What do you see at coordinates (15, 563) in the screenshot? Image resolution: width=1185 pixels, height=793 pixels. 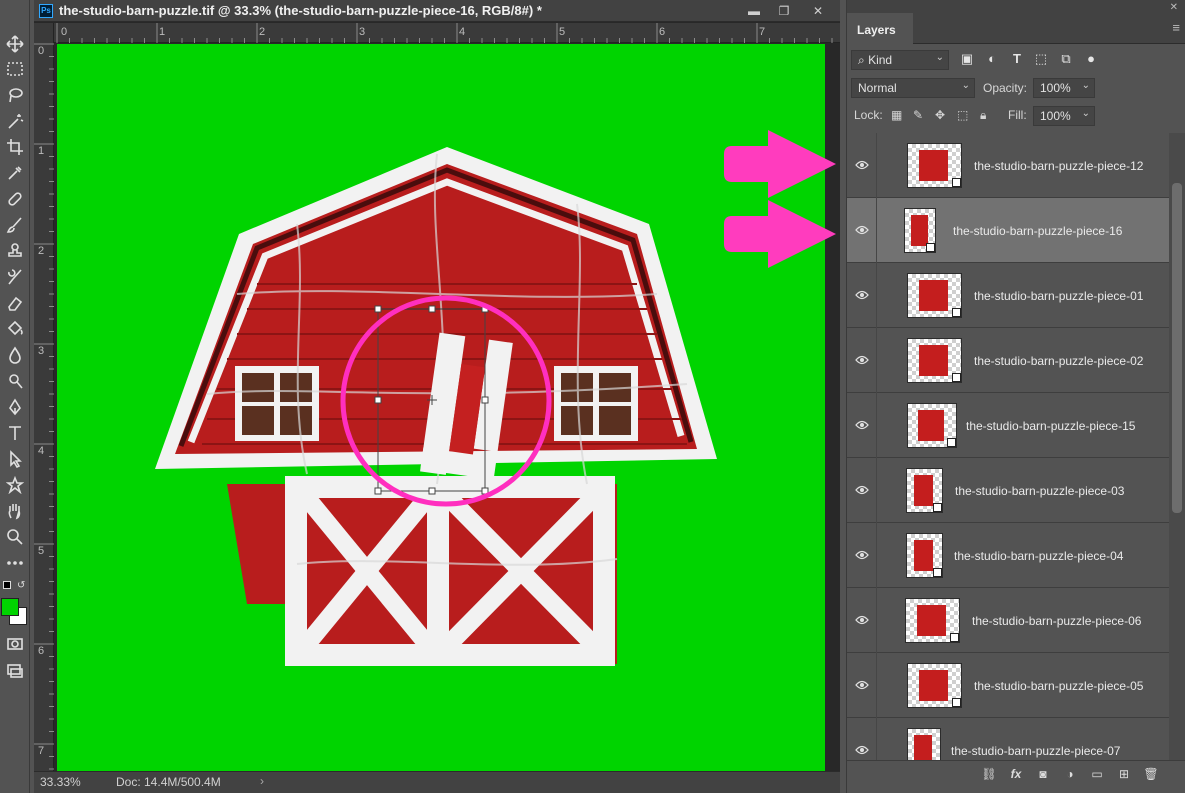 I see `more-icon` at bounding box center [15, 563].